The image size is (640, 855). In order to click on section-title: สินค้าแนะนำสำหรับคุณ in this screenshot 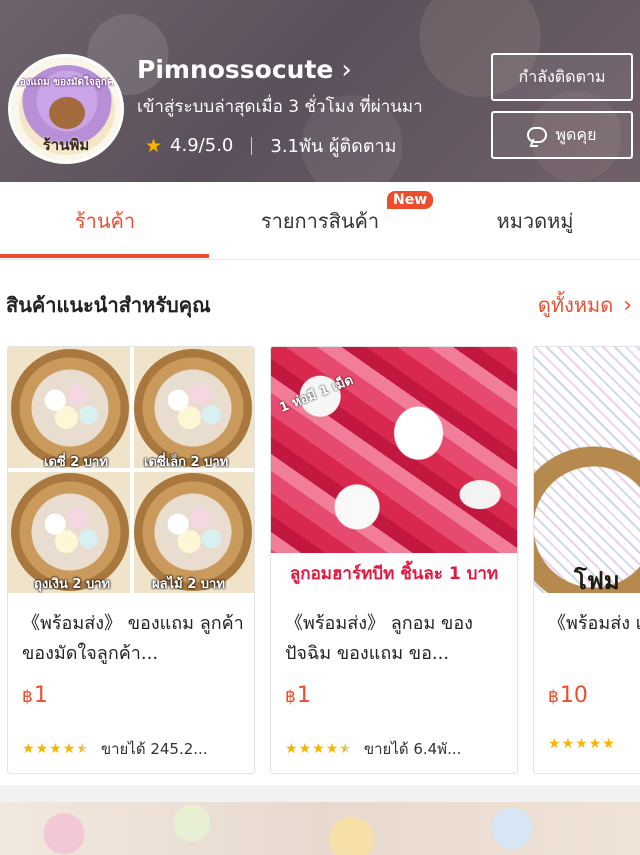, I will do `click(108, 305)`.